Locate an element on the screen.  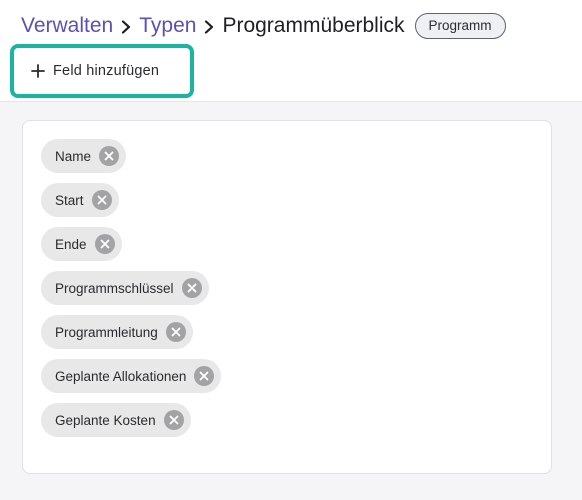
add-field-label: Feld hinzufügen is located at coordinates (106, 71).